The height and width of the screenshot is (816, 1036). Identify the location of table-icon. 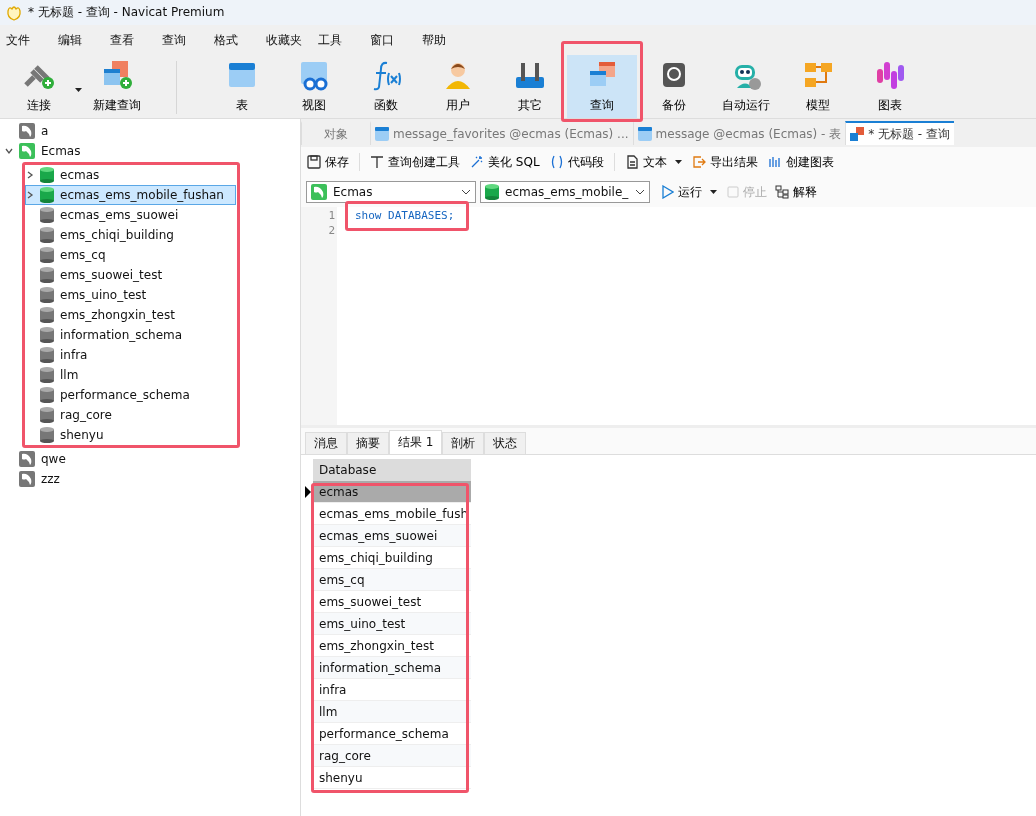
(644, 134).